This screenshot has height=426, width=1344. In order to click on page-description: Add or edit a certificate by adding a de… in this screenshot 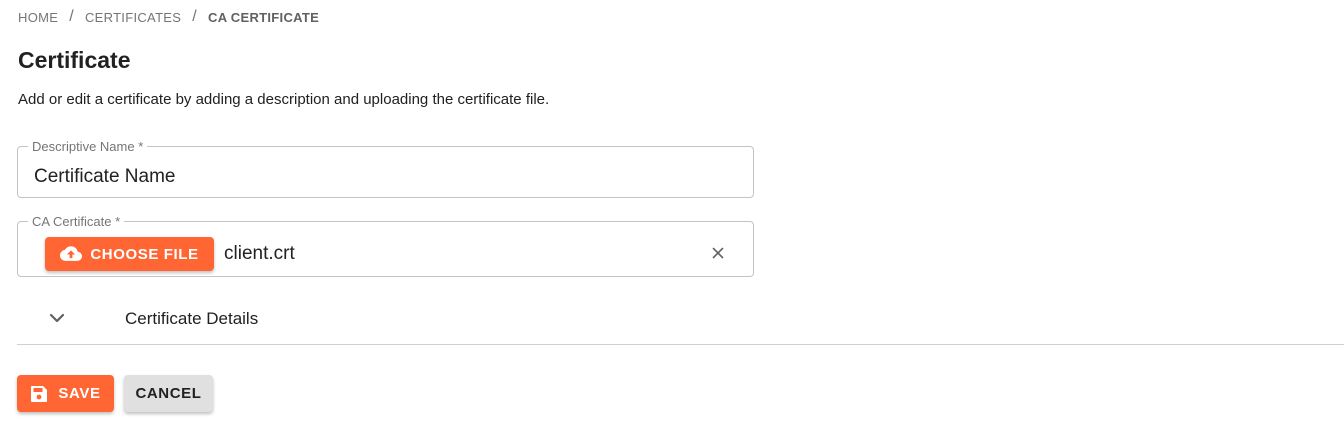, I will do `click(284, 99)`.